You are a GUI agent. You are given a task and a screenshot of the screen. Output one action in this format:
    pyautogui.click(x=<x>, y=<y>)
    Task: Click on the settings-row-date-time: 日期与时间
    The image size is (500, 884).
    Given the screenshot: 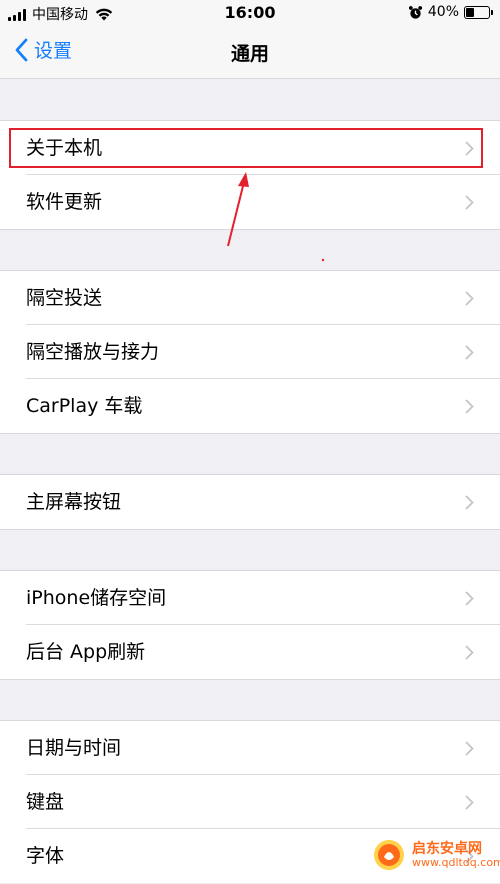 What is the action you would take?
    pyautogui.click(x=250, y=748)
    